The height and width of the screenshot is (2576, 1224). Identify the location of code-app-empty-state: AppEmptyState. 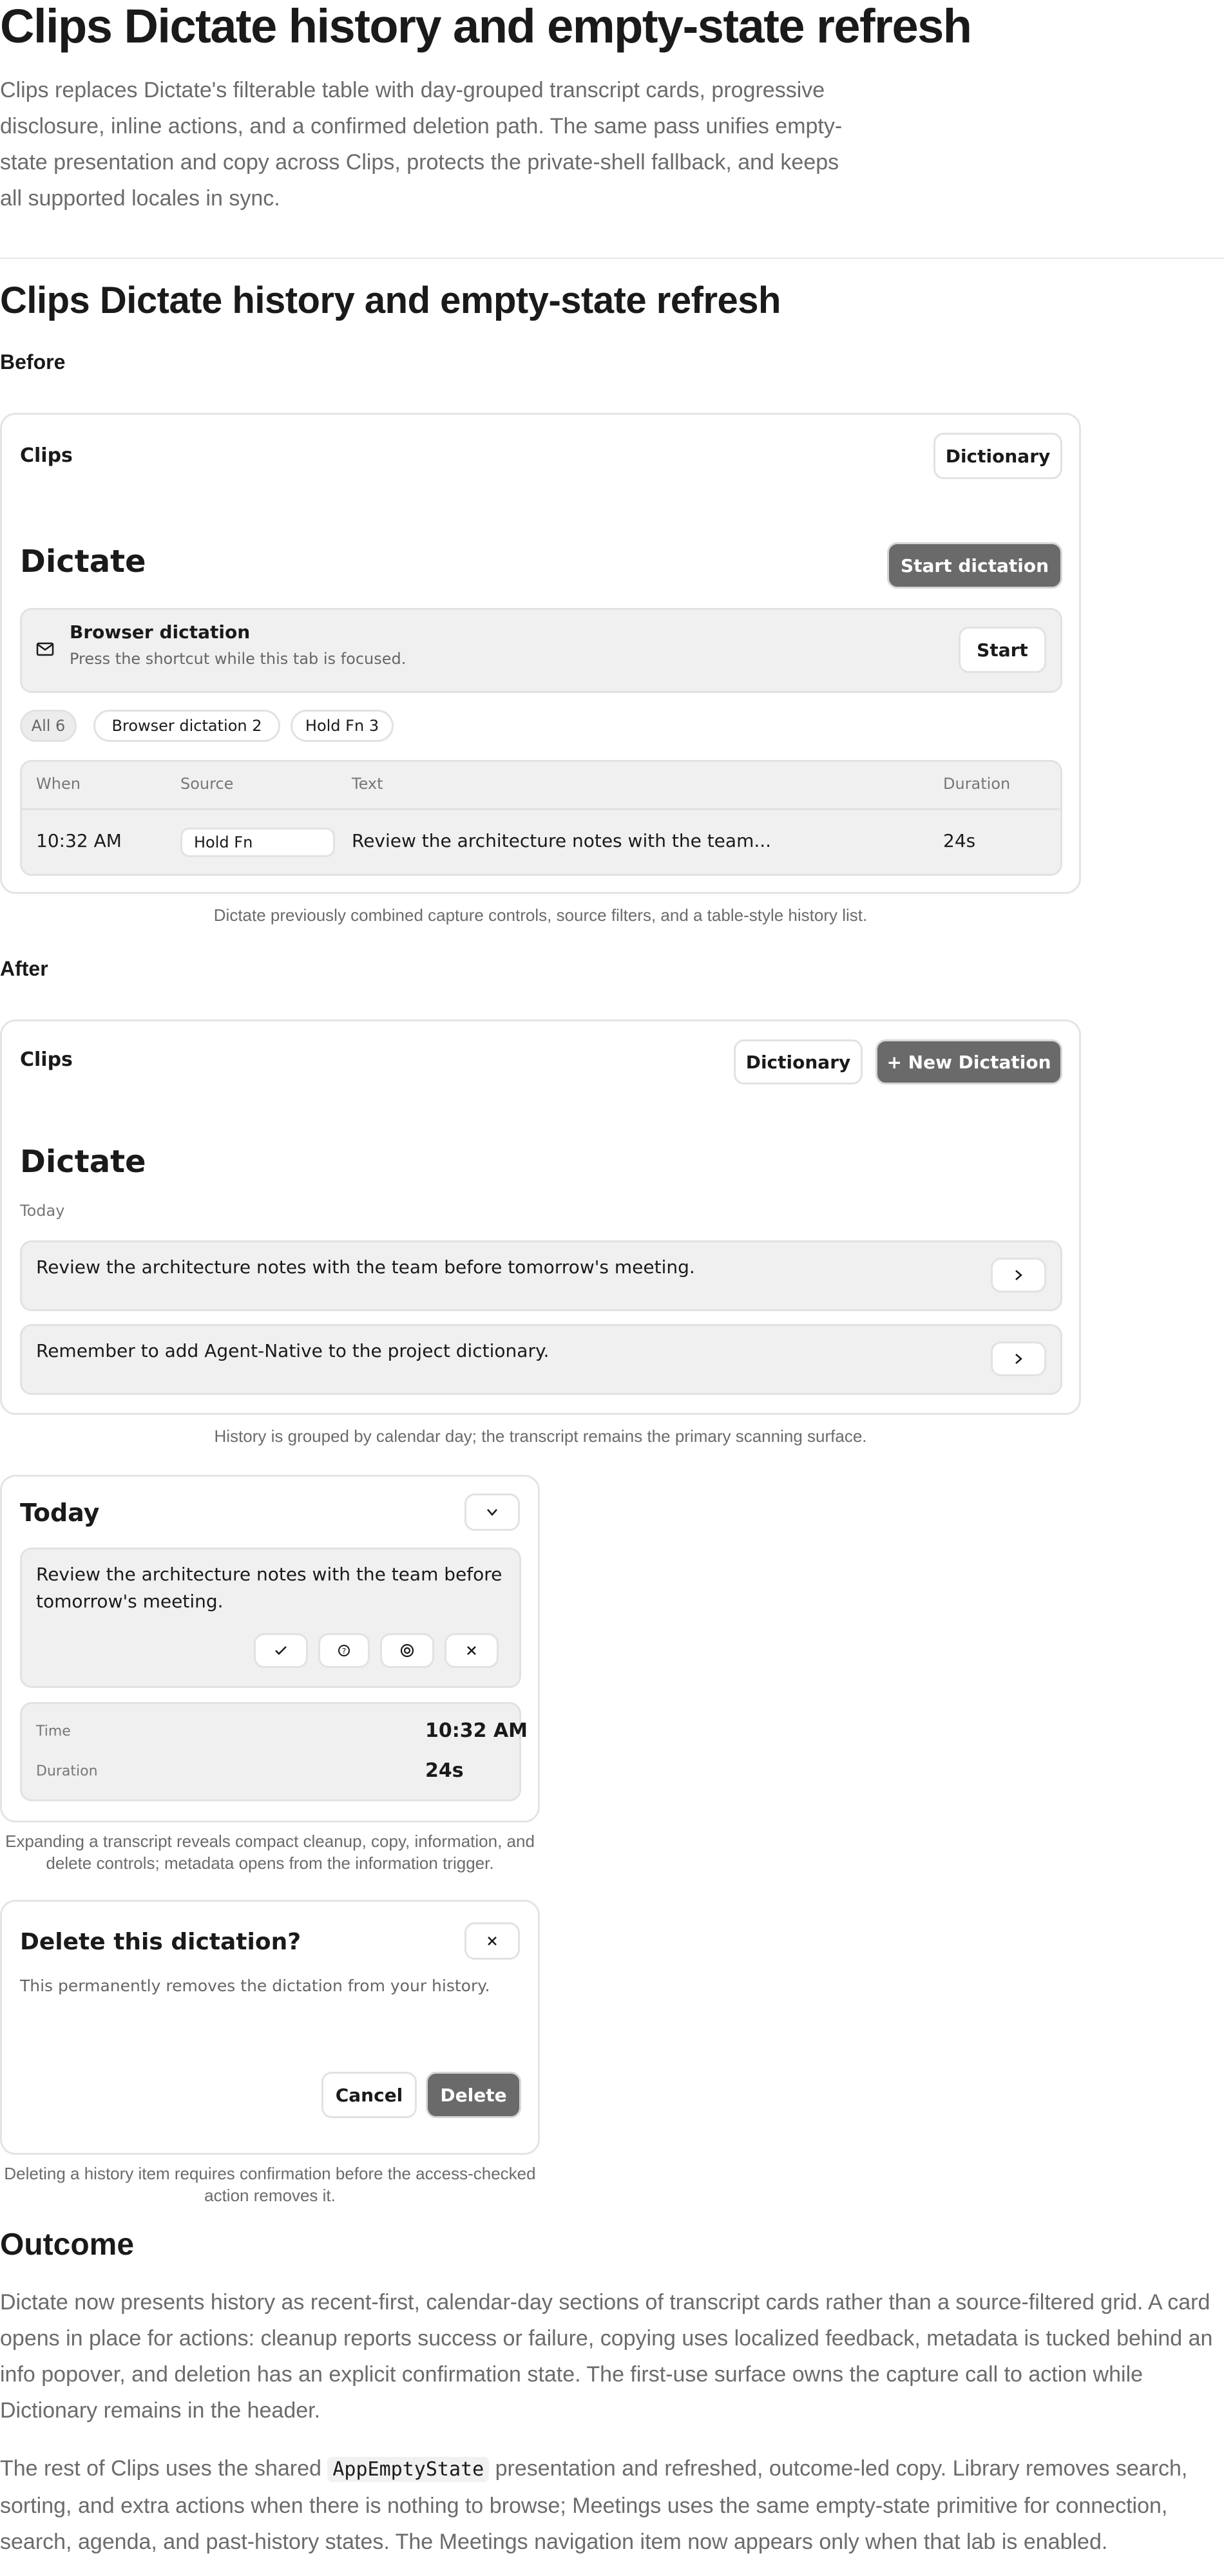
(408, 2469).